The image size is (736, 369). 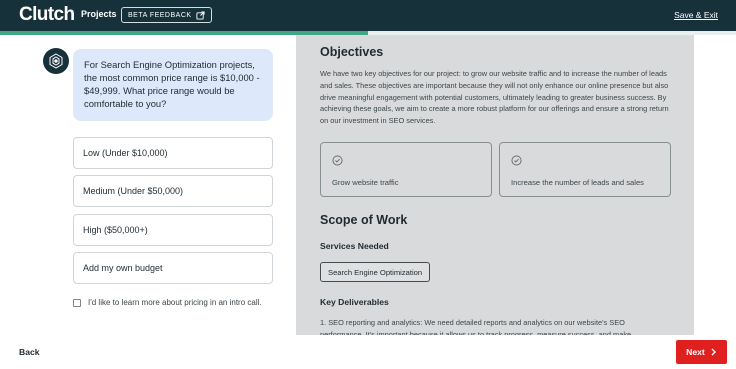 I want to click on next-label: Next, so click(x=695, y=352).